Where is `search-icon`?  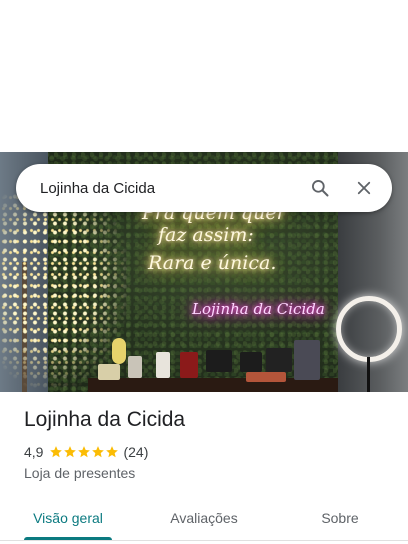
search-icon is located at coordinates (320, 188).